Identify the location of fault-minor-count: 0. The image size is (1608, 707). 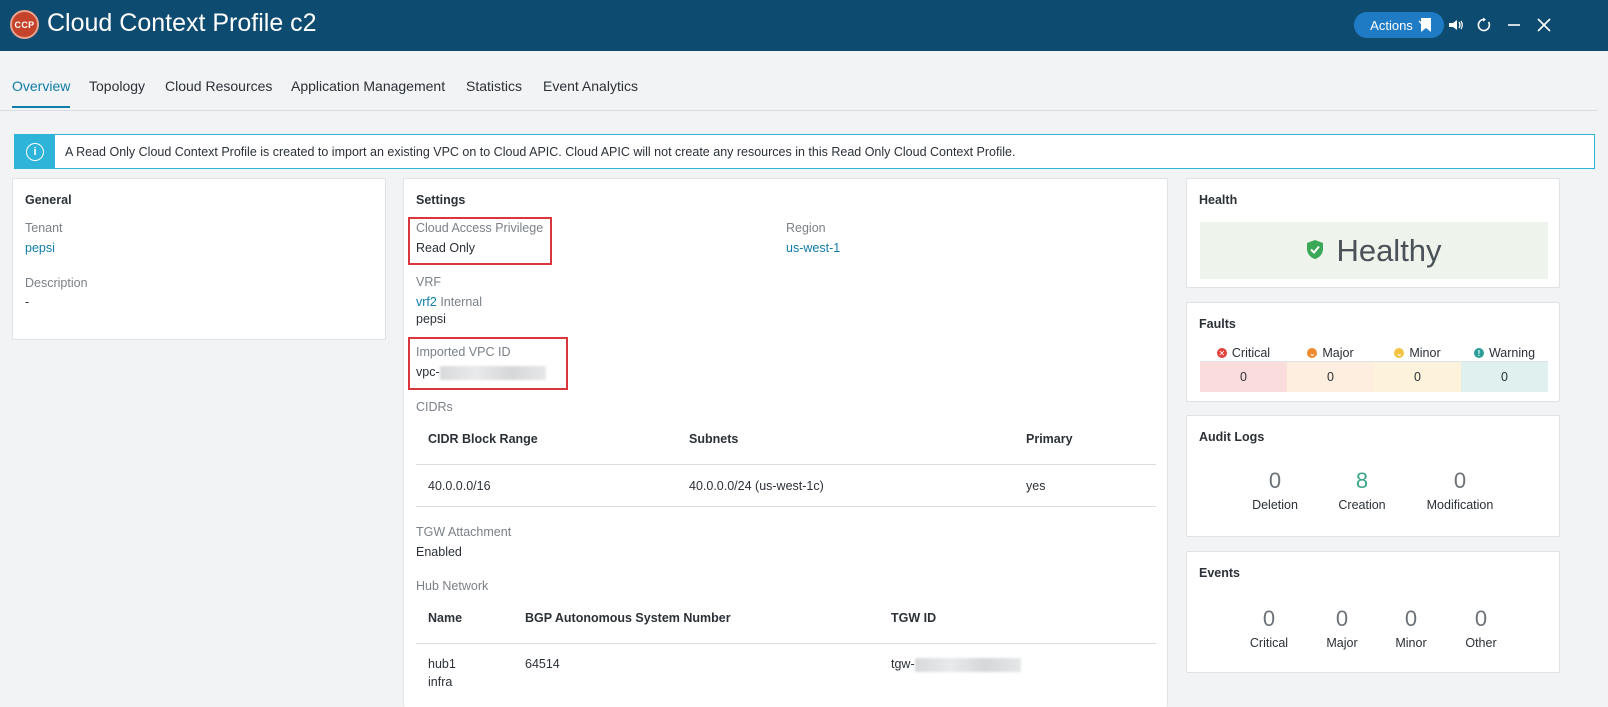
(1417, 376).